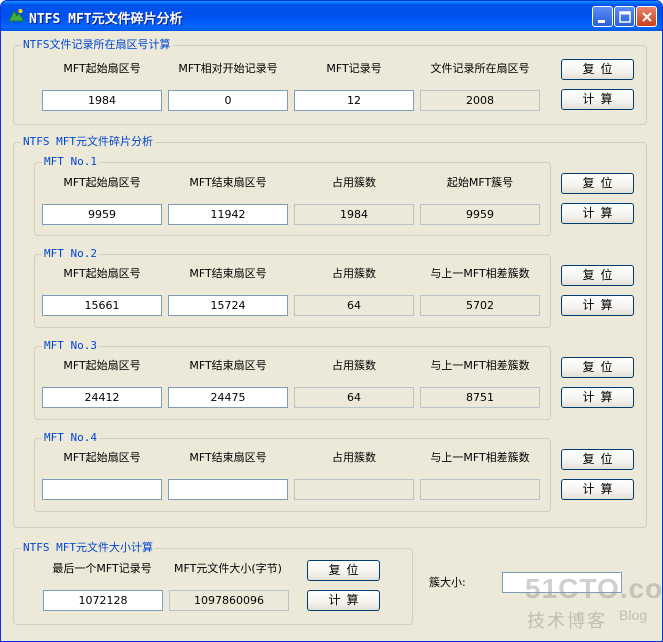  Describe the element at coordinates (102, 305) in the screenshot. I see `mft2-start-input` at that location.